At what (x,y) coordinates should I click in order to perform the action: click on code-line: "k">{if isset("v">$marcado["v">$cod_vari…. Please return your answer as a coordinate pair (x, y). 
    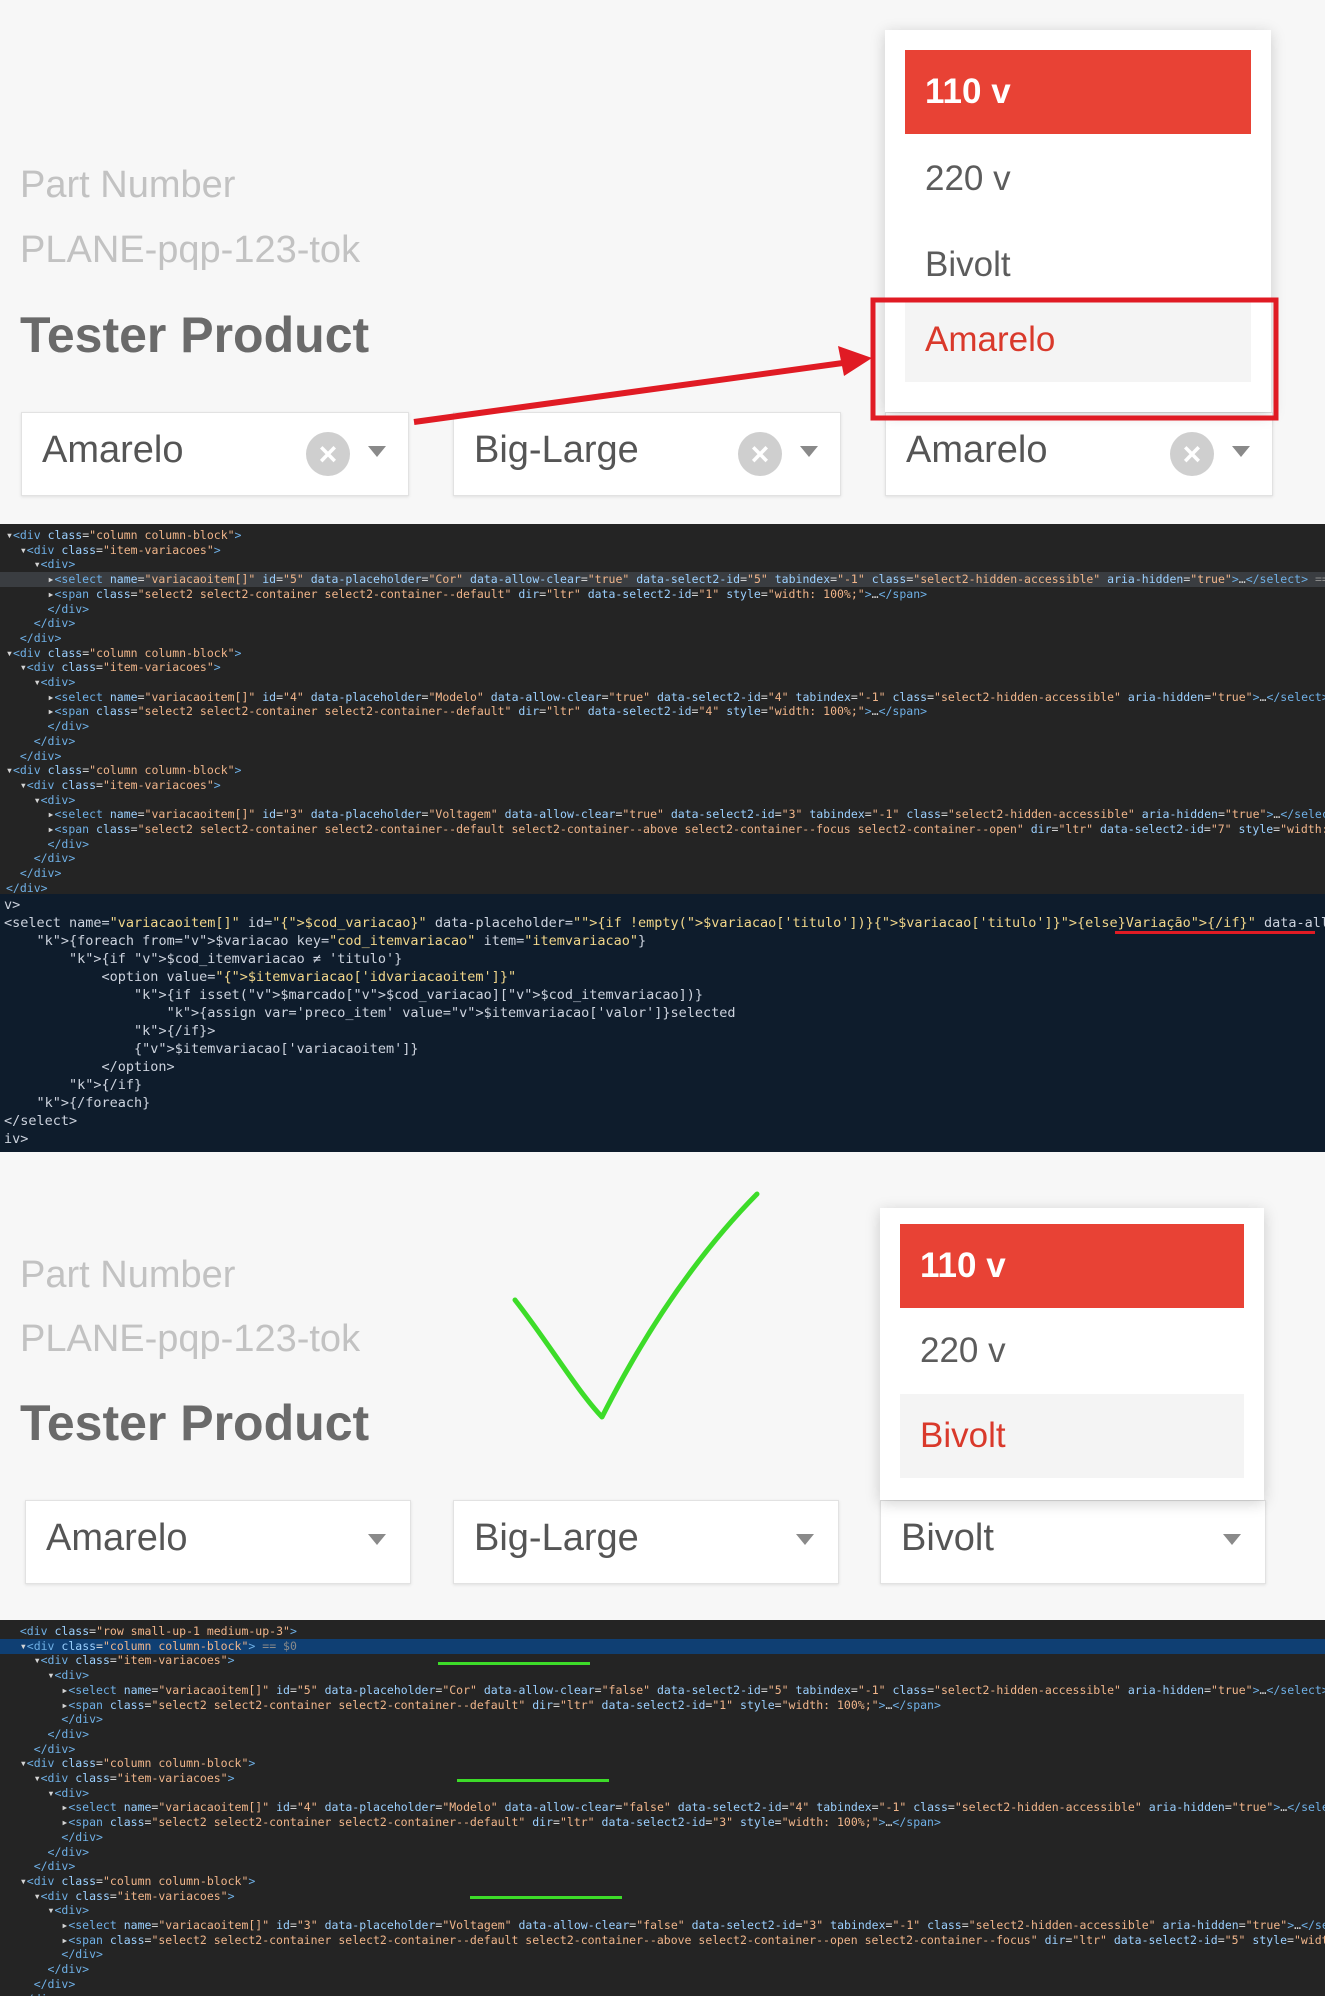
    Looking at the image, I should click on (419, 995).